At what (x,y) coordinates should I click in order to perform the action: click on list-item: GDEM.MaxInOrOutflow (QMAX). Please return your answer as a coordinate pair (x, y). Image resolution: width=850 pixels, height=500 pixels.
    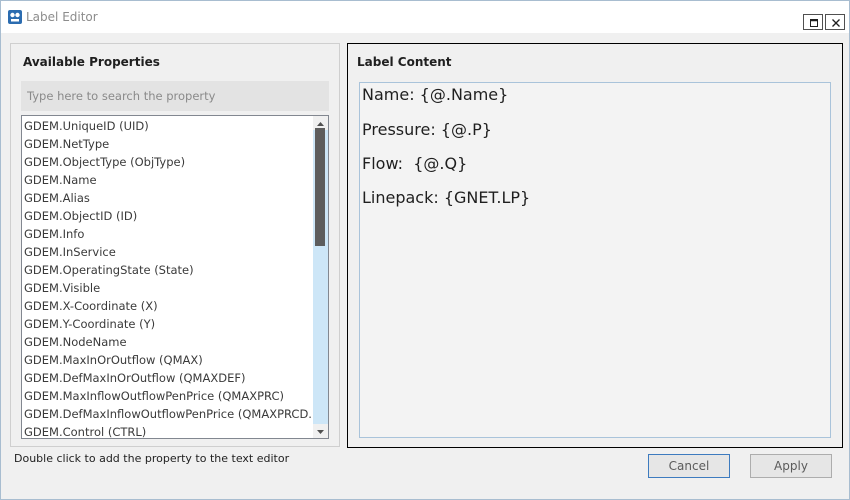
    Looking at the image, I should click on (168, 360).